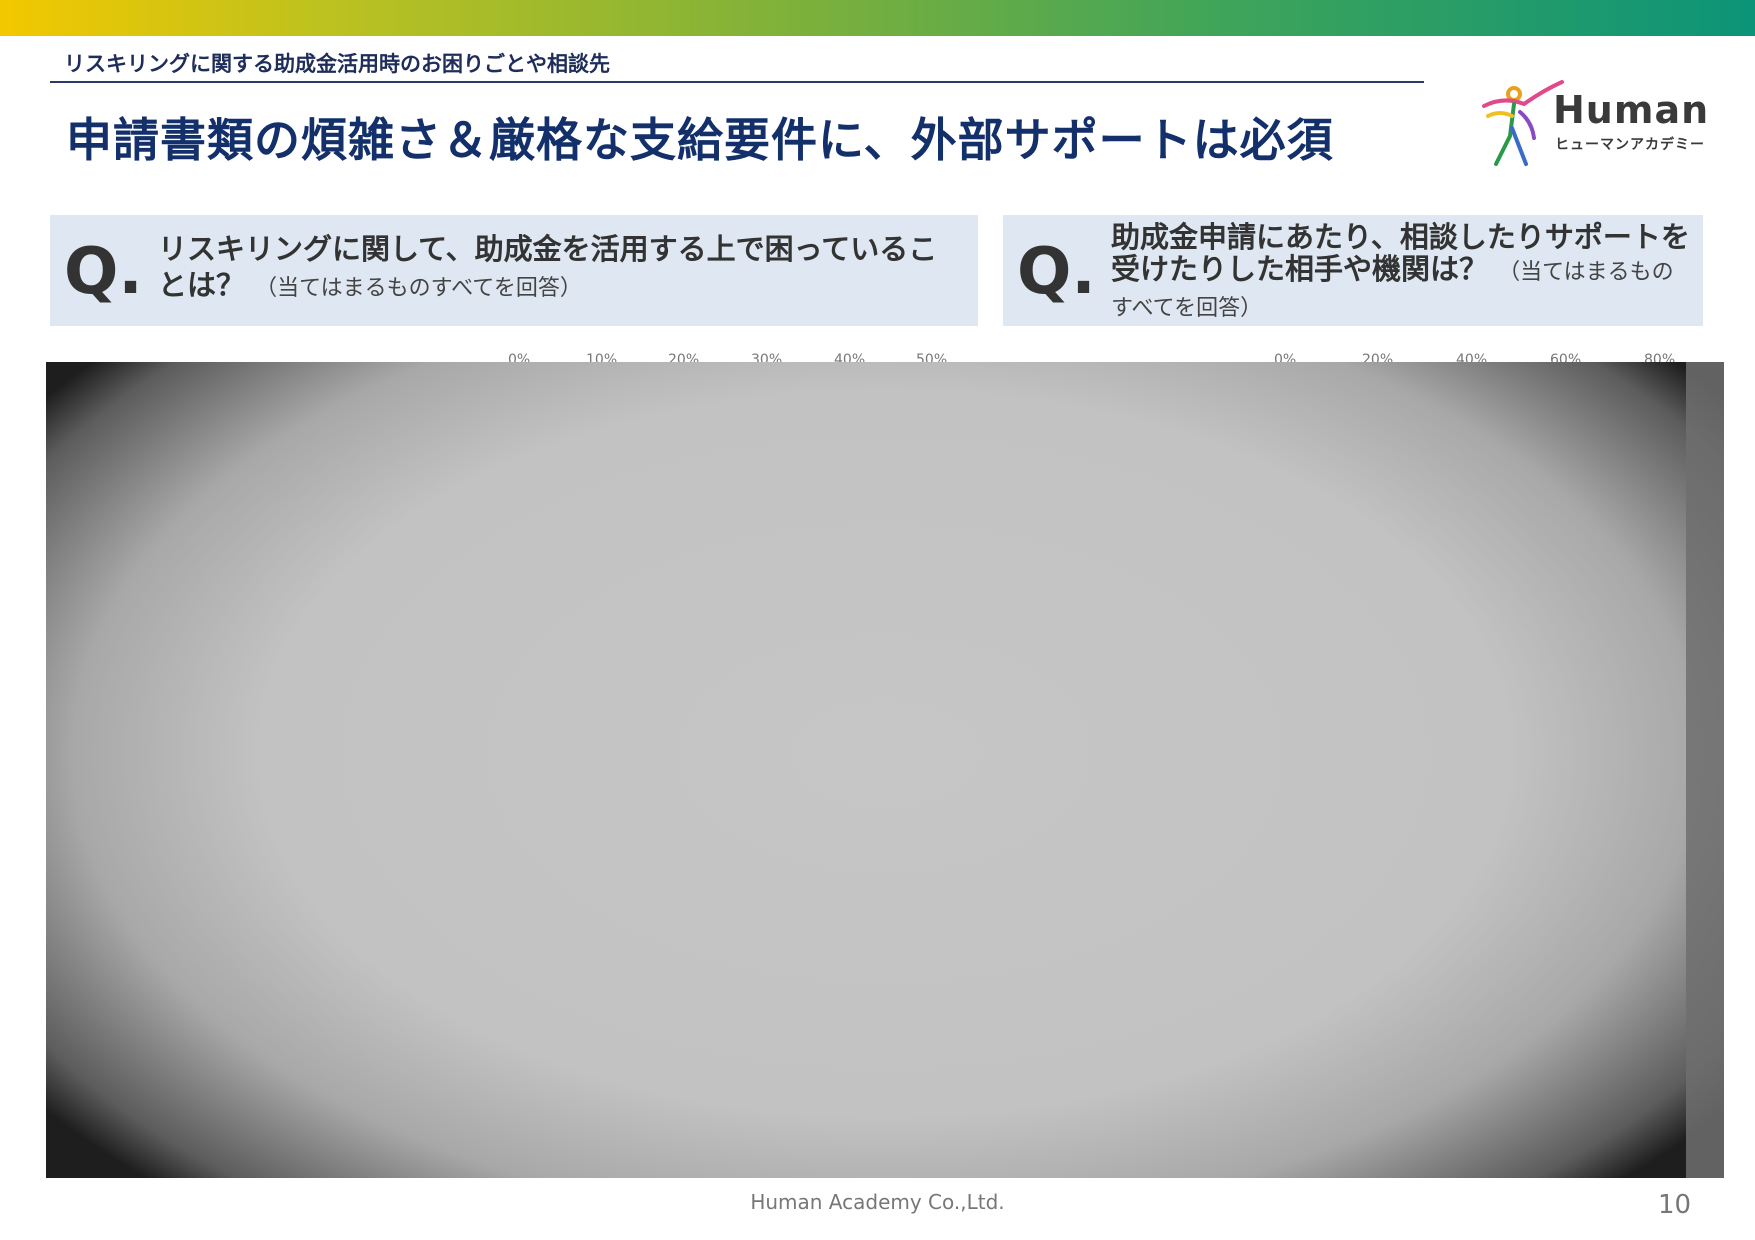  I want to click on page-number: 10, so click(1675, 1205).